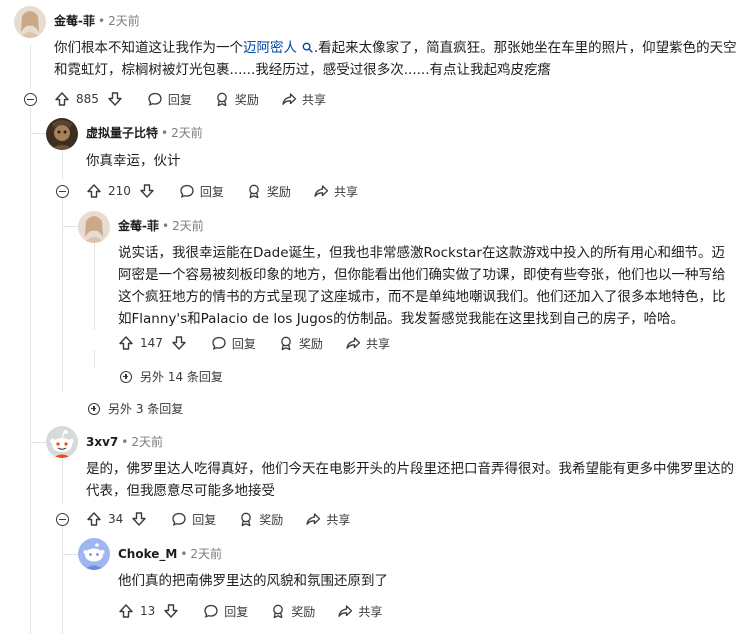 This screenshot has height=634, width=748. I want to click on comment-meta: Choke_M • 2天前, so click(170, 554).